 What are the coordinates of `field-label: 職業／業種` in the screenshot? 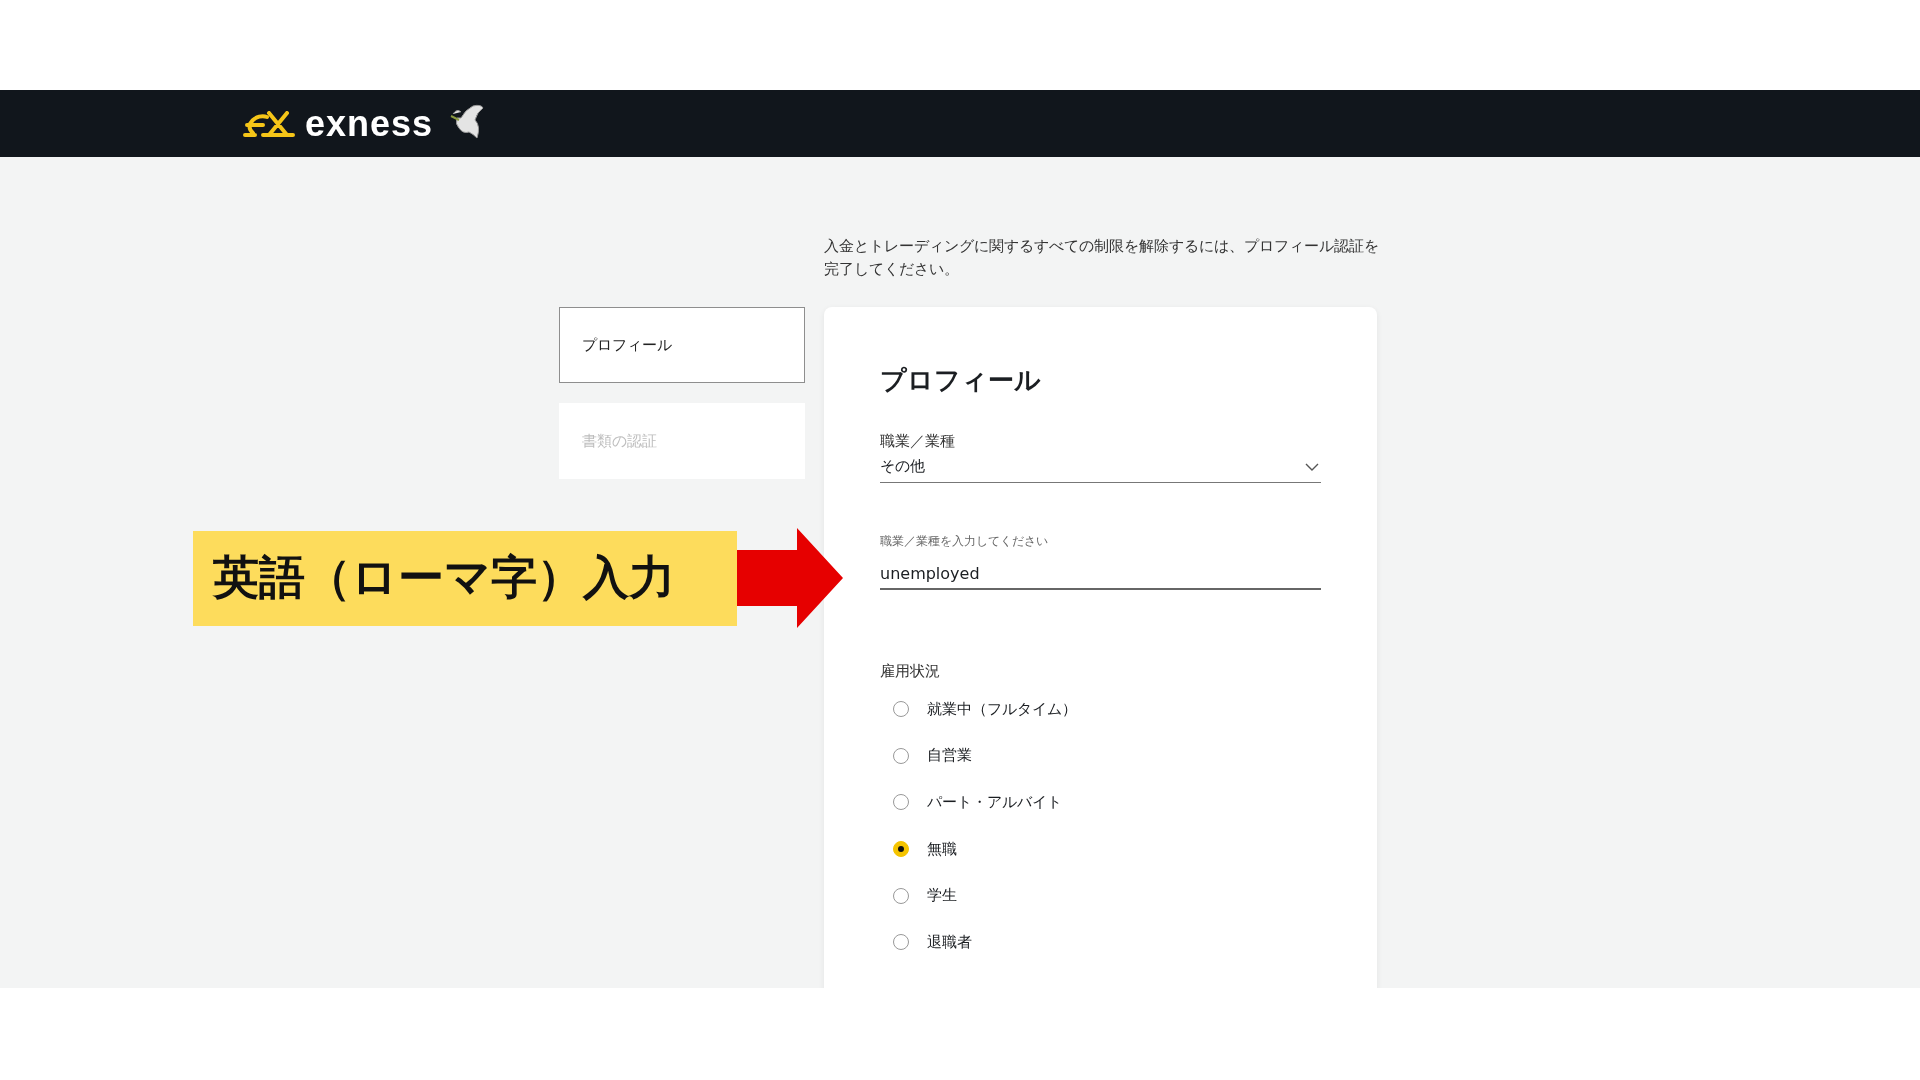 It's located at (918, 441).